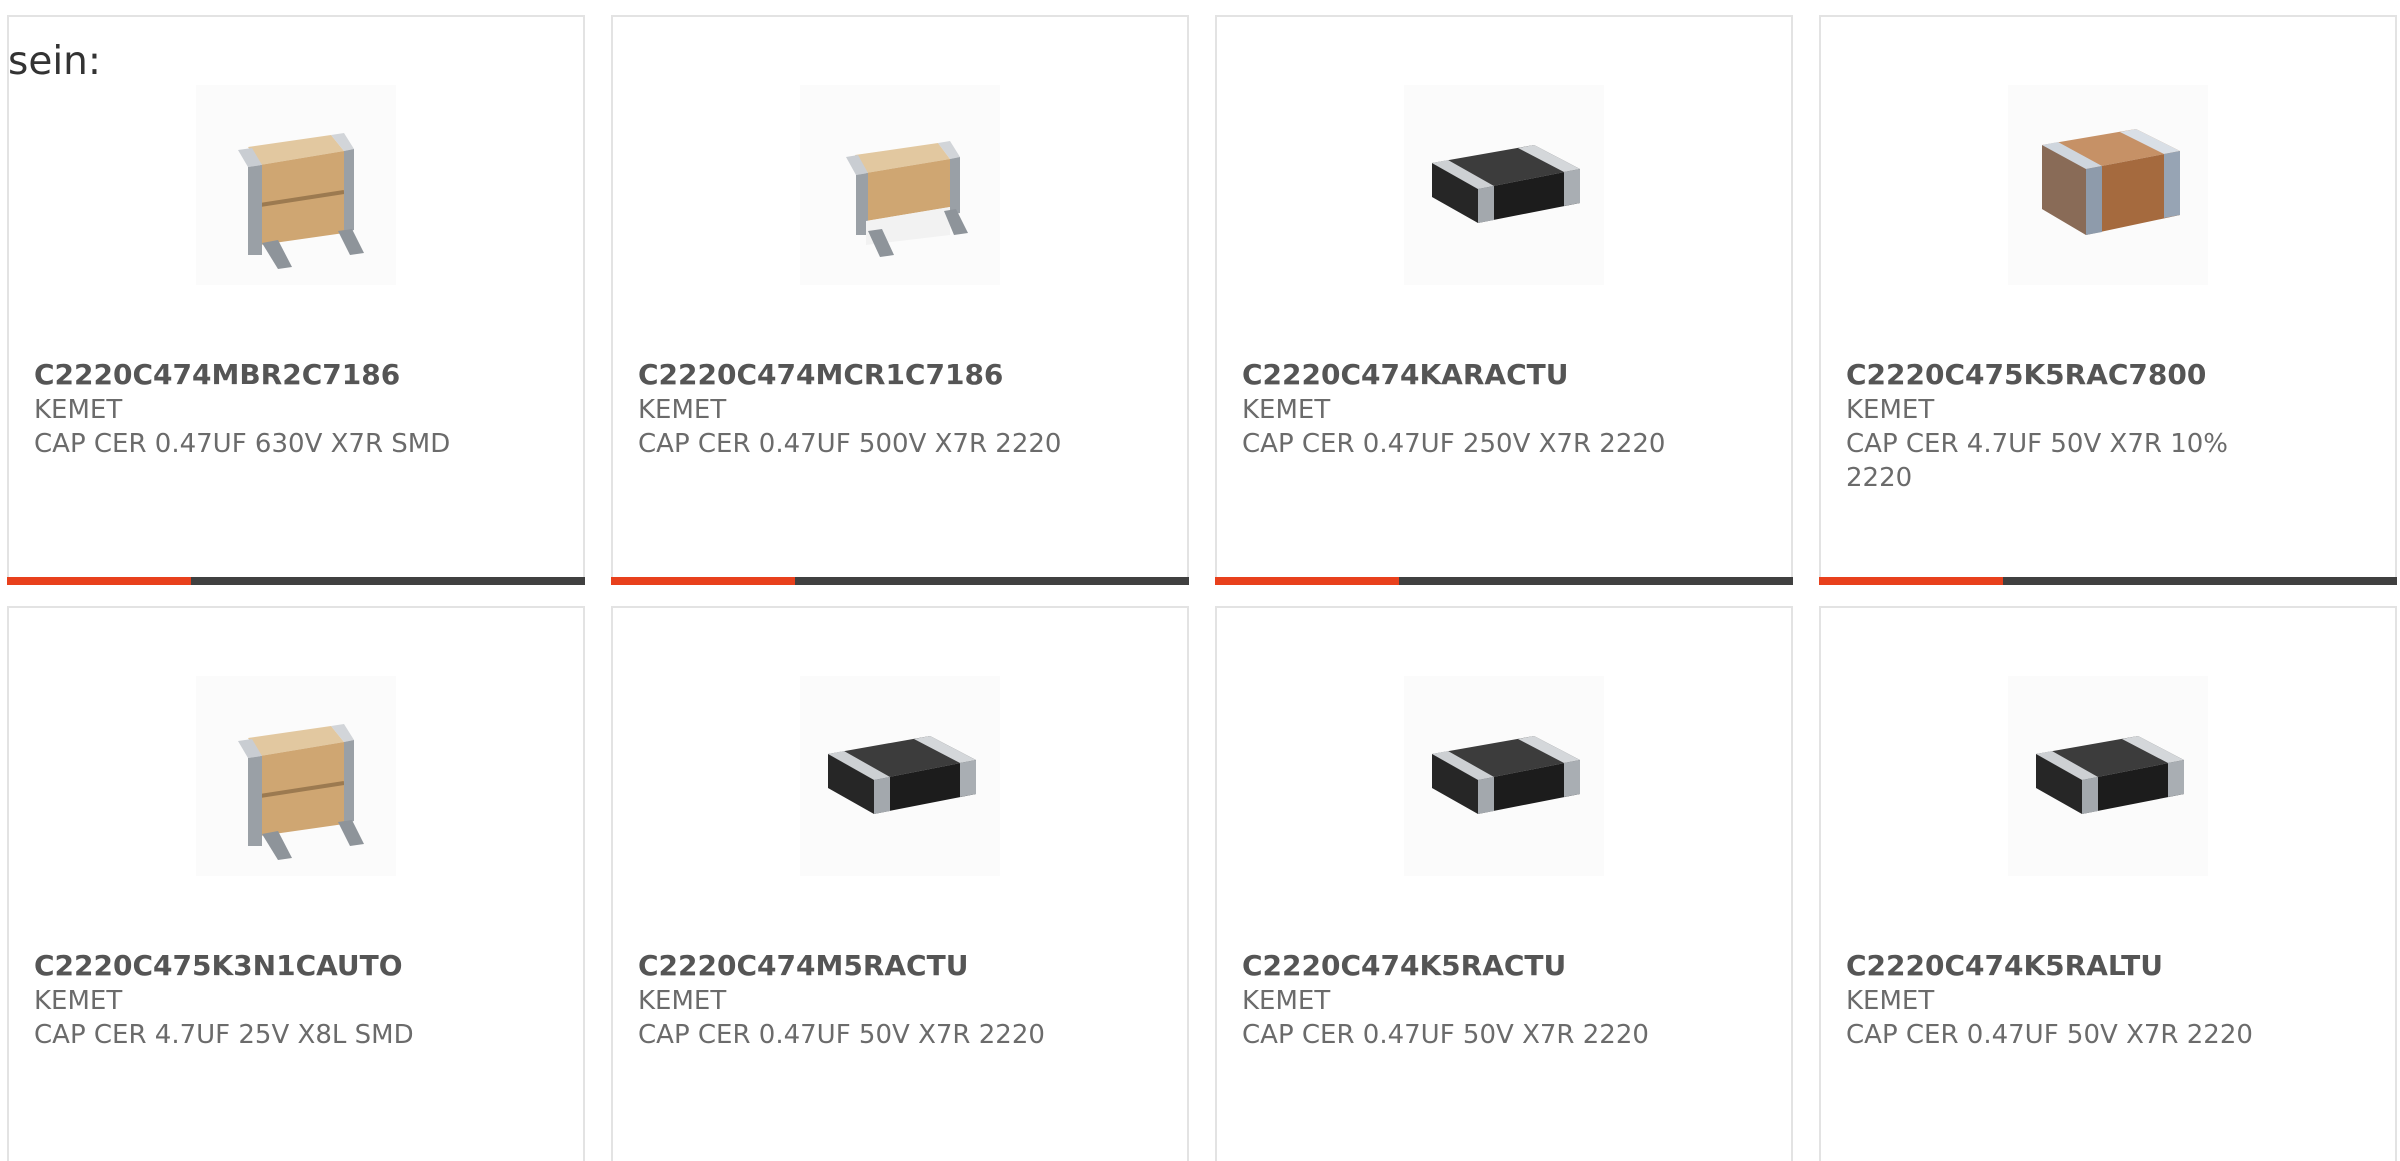 The width and height of the screenshot is (2400, 1161). I want to click on product-part-number: C2220C474KARACTU, so click(1492, 375).